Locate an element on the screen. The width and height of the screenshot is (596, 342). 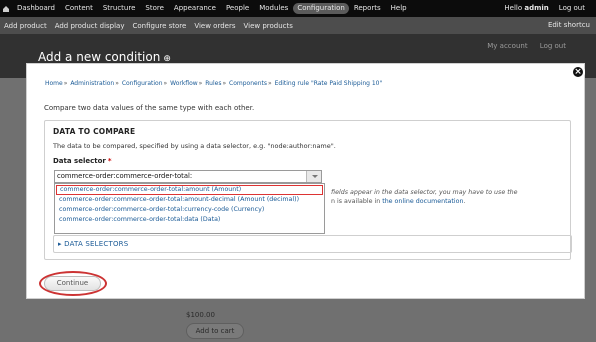
menu-dashboard: Dashboard is located at coordinates (36, 8).